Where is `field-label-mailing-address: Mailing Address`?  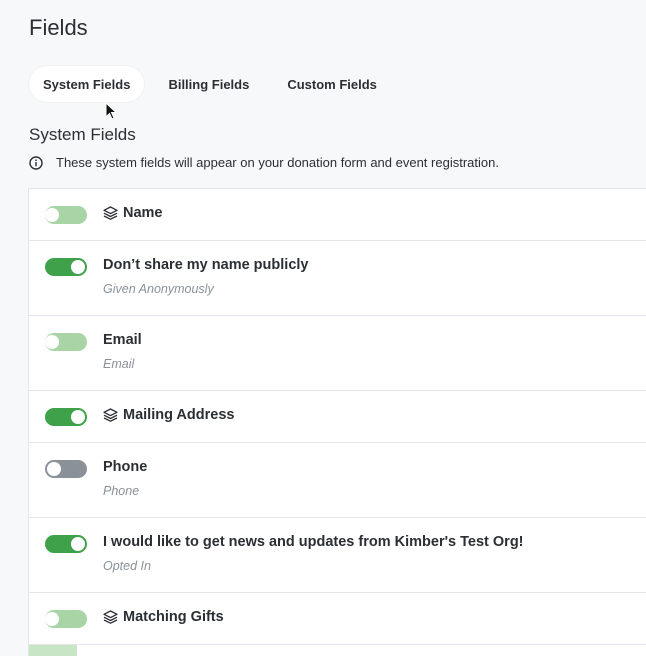
field-label-mailing-address: Mailing Address is located at coordinates (168, 415).